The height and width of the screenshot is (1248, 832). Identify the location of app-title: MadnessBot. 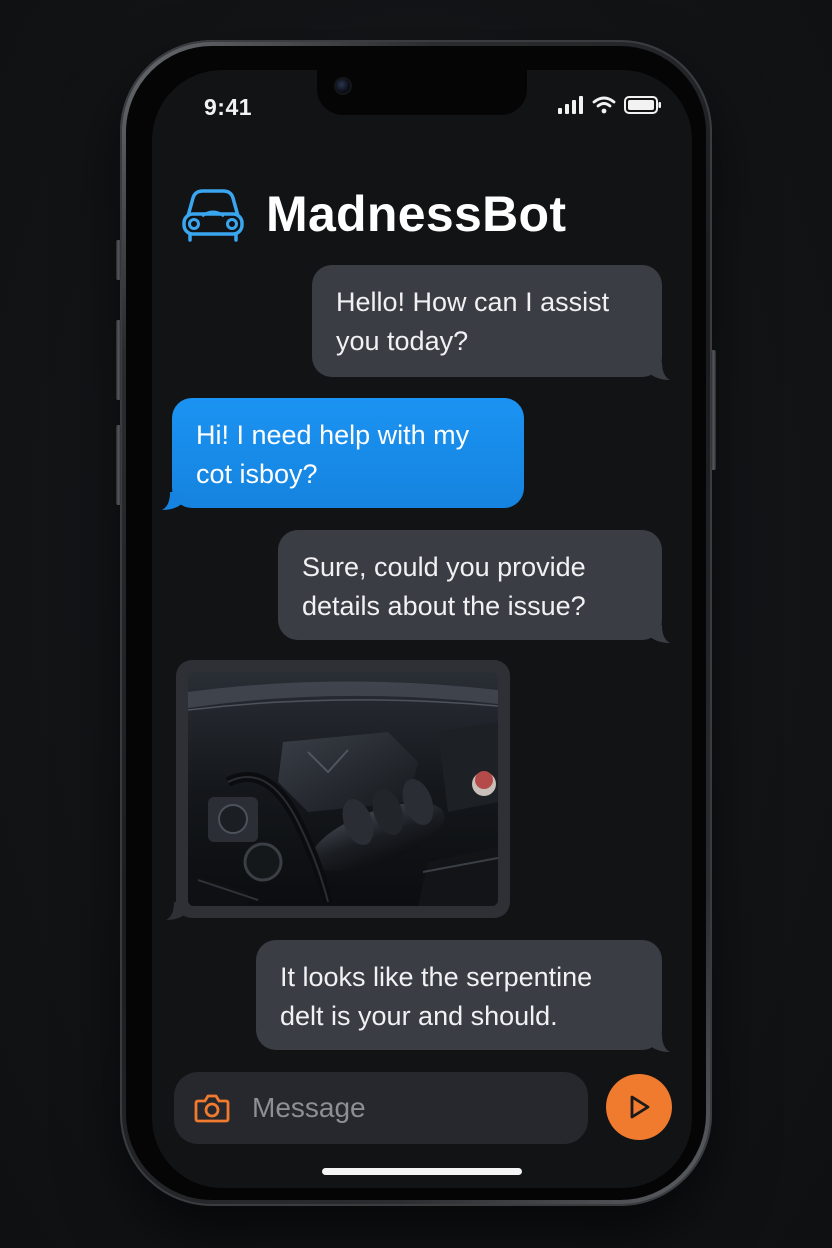
(416, 214).